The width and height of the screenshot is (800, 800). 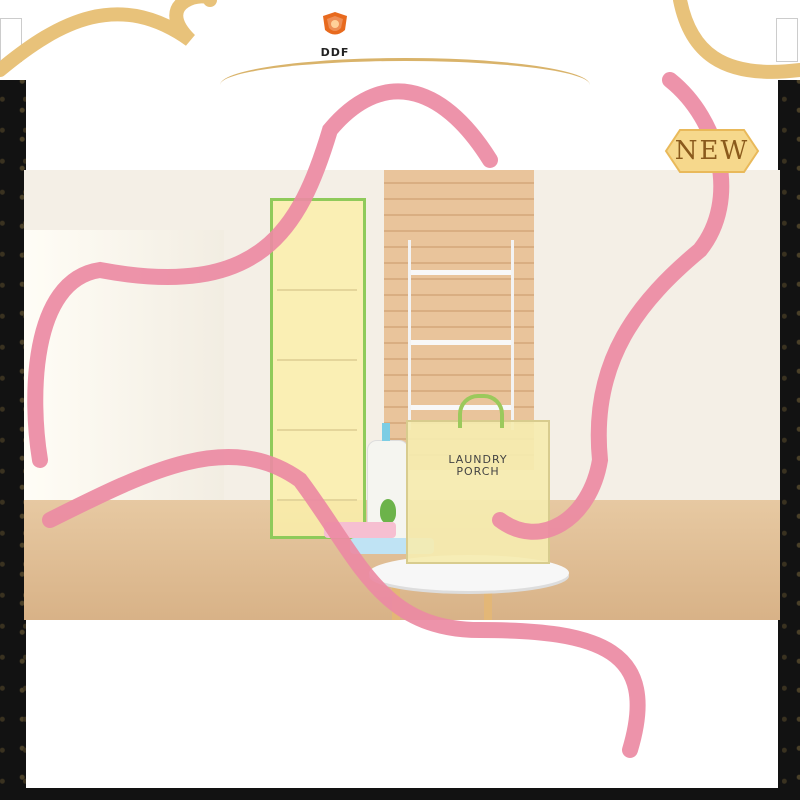 What do you see at coordinates (478, 479) in the screenshot?
I see `laundry-bag: LAUNDRY PORCH` at bounding box center [478, 479].